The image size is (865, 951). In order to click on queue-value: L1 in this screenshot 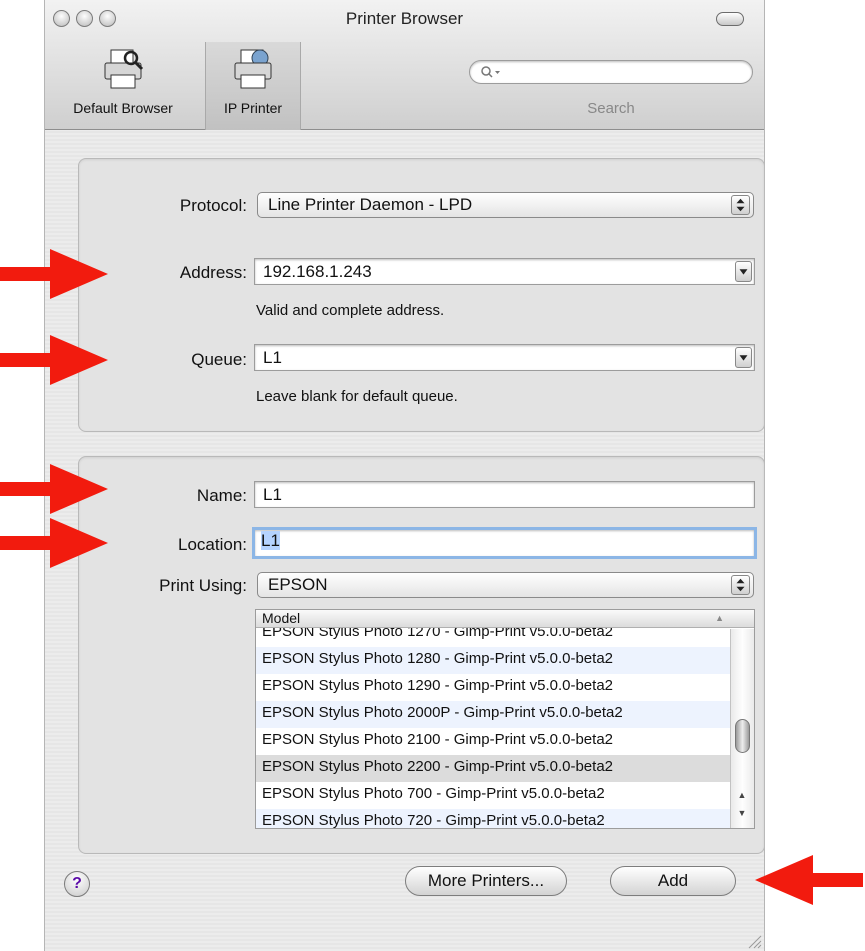, I will do `click(272, 357)`.